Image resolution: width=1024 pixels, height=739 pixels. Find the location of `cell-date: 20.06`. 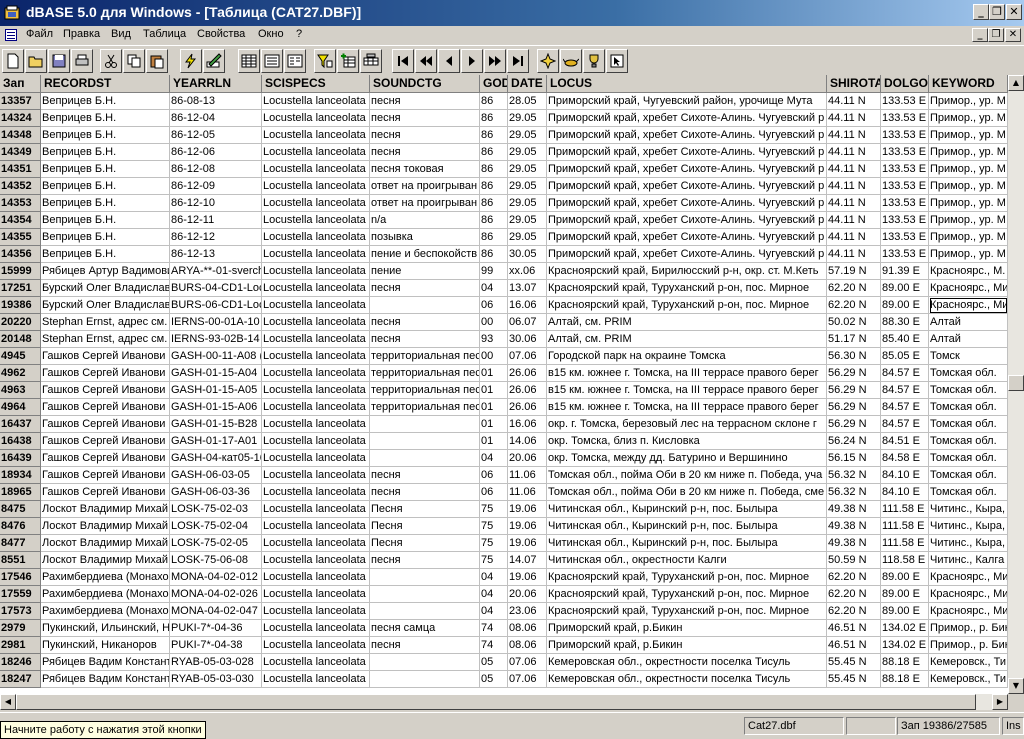

cell-date: 20.06 is located at coordinates (527, 594).